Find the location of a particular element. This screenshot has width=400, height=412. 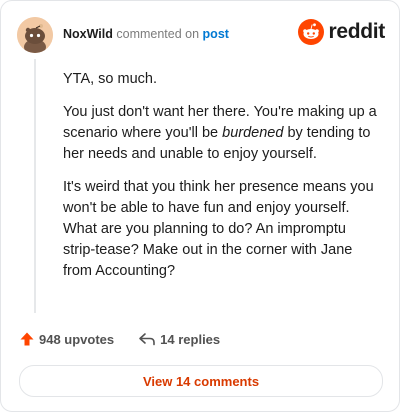

upvote-arrow-icon is located at coordinates (27, 339).